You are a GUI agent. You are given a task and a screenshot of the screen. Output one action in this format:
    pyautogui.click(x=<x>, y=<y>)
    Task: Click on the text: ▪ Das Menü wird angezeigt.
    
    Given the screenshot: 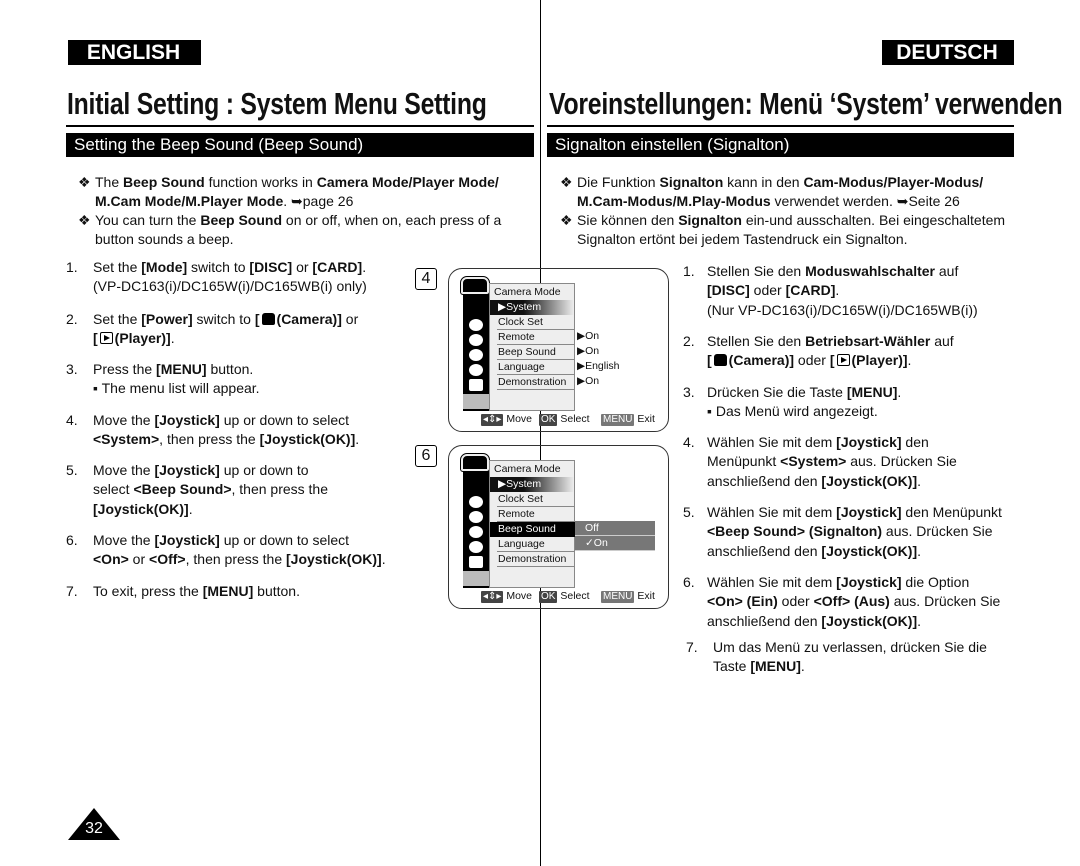 What is the action you would take?
    pyautogui.click(x=792, y=411)
    